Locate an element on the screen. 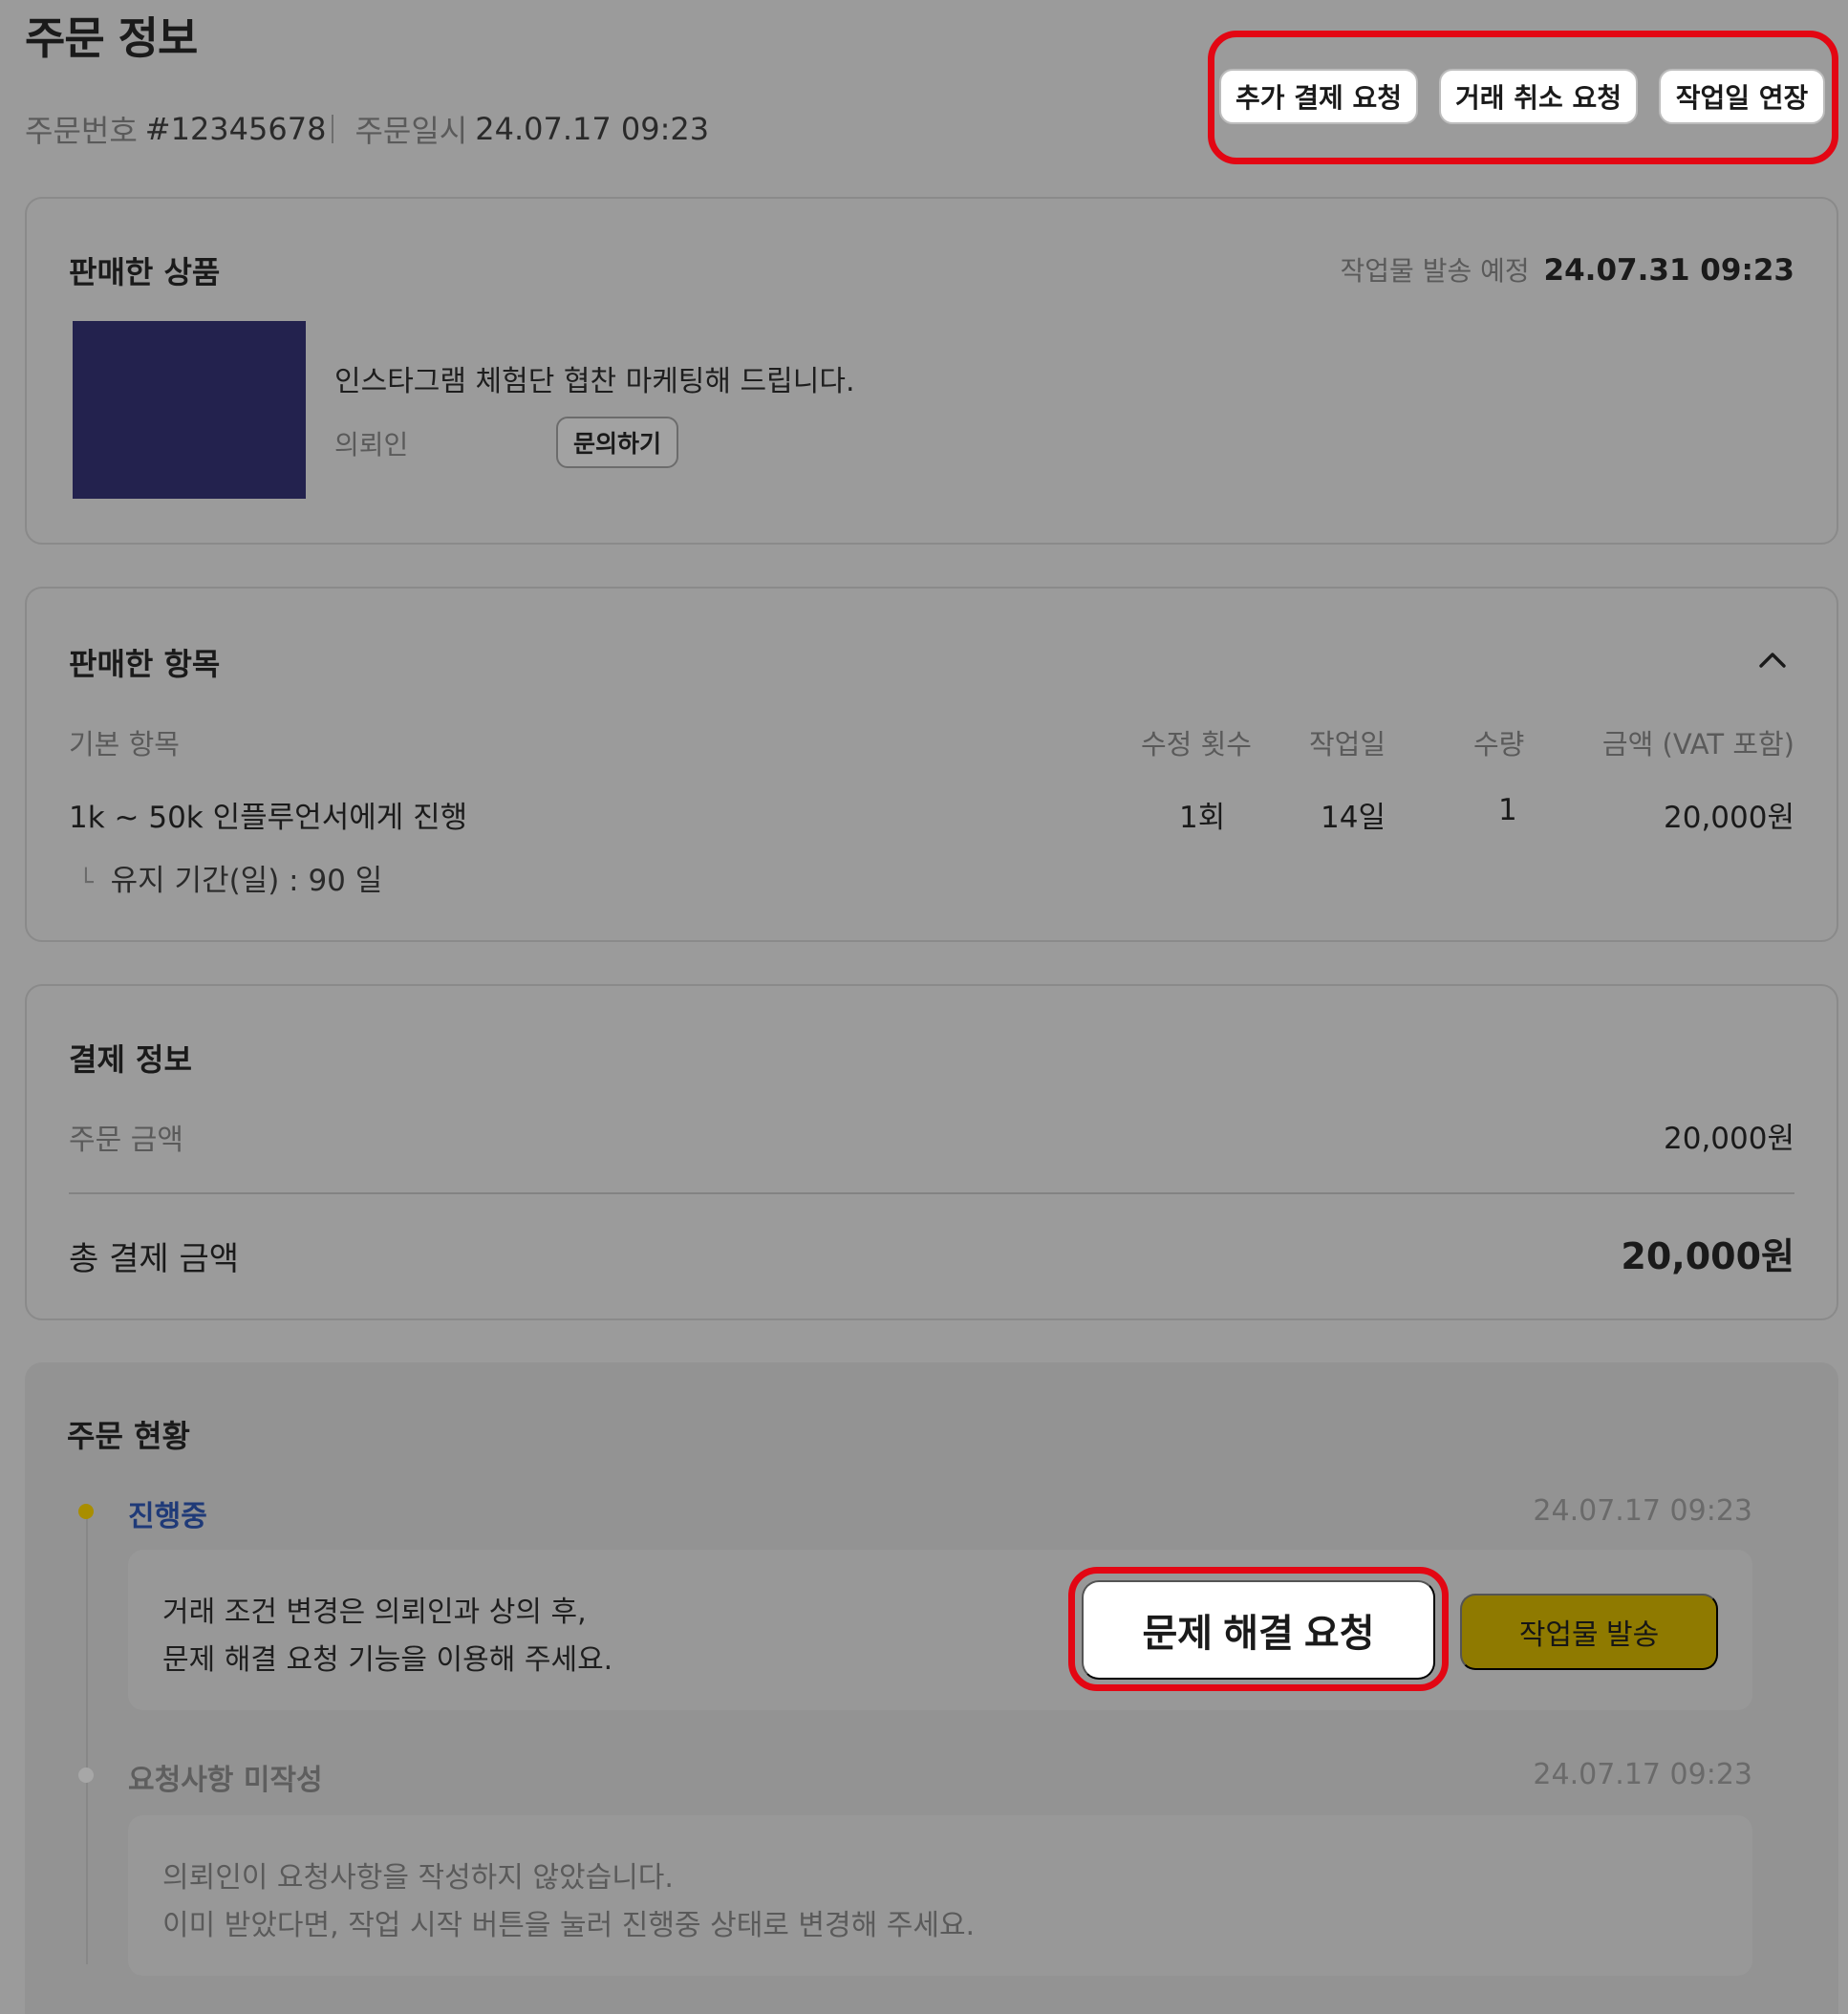  sold-product-title: 판매한 상품 is located at coordinates (145, 272).